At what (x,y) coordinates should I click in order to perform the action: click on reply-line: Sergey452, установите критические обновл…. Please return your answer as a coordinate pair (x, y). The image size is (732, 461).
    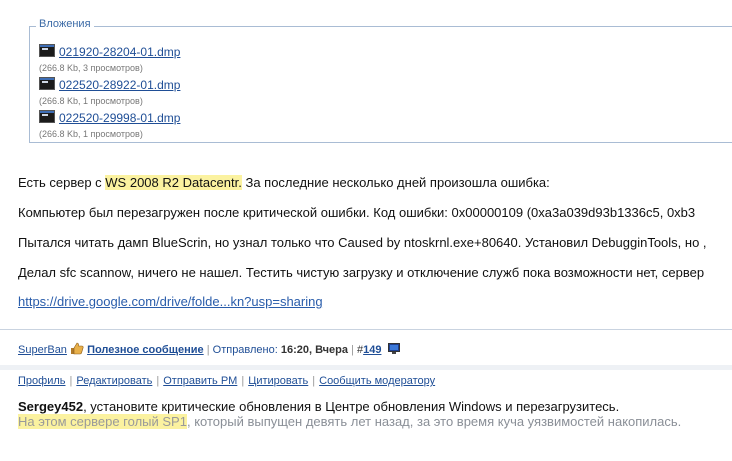
    Looking at the image, I should click on (318, 406).